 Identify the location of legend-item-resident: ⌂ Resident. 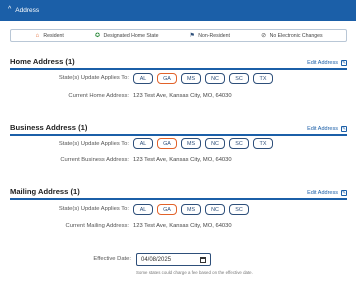
(49, 35).